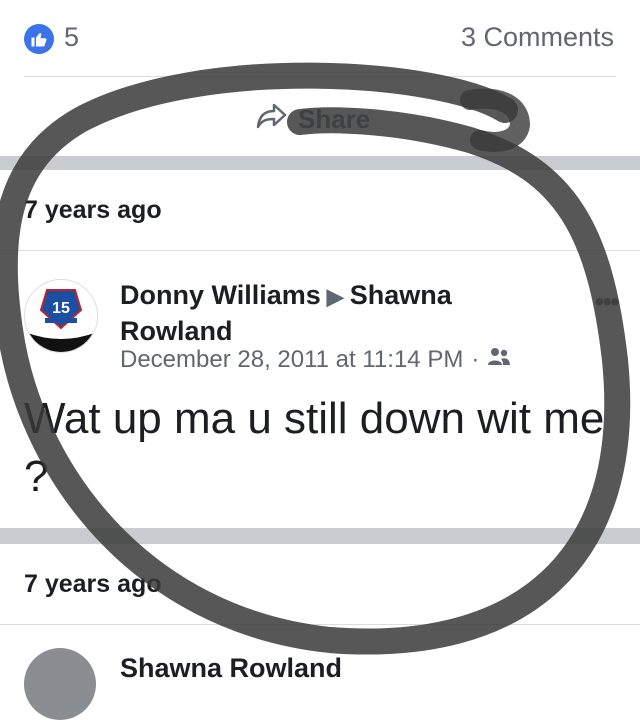  What do you see at coordinates (314, 447) in the screenshot?
I see `post-body-text: Wat up ma u still down wit me ?` at bounding box center [314, 447].